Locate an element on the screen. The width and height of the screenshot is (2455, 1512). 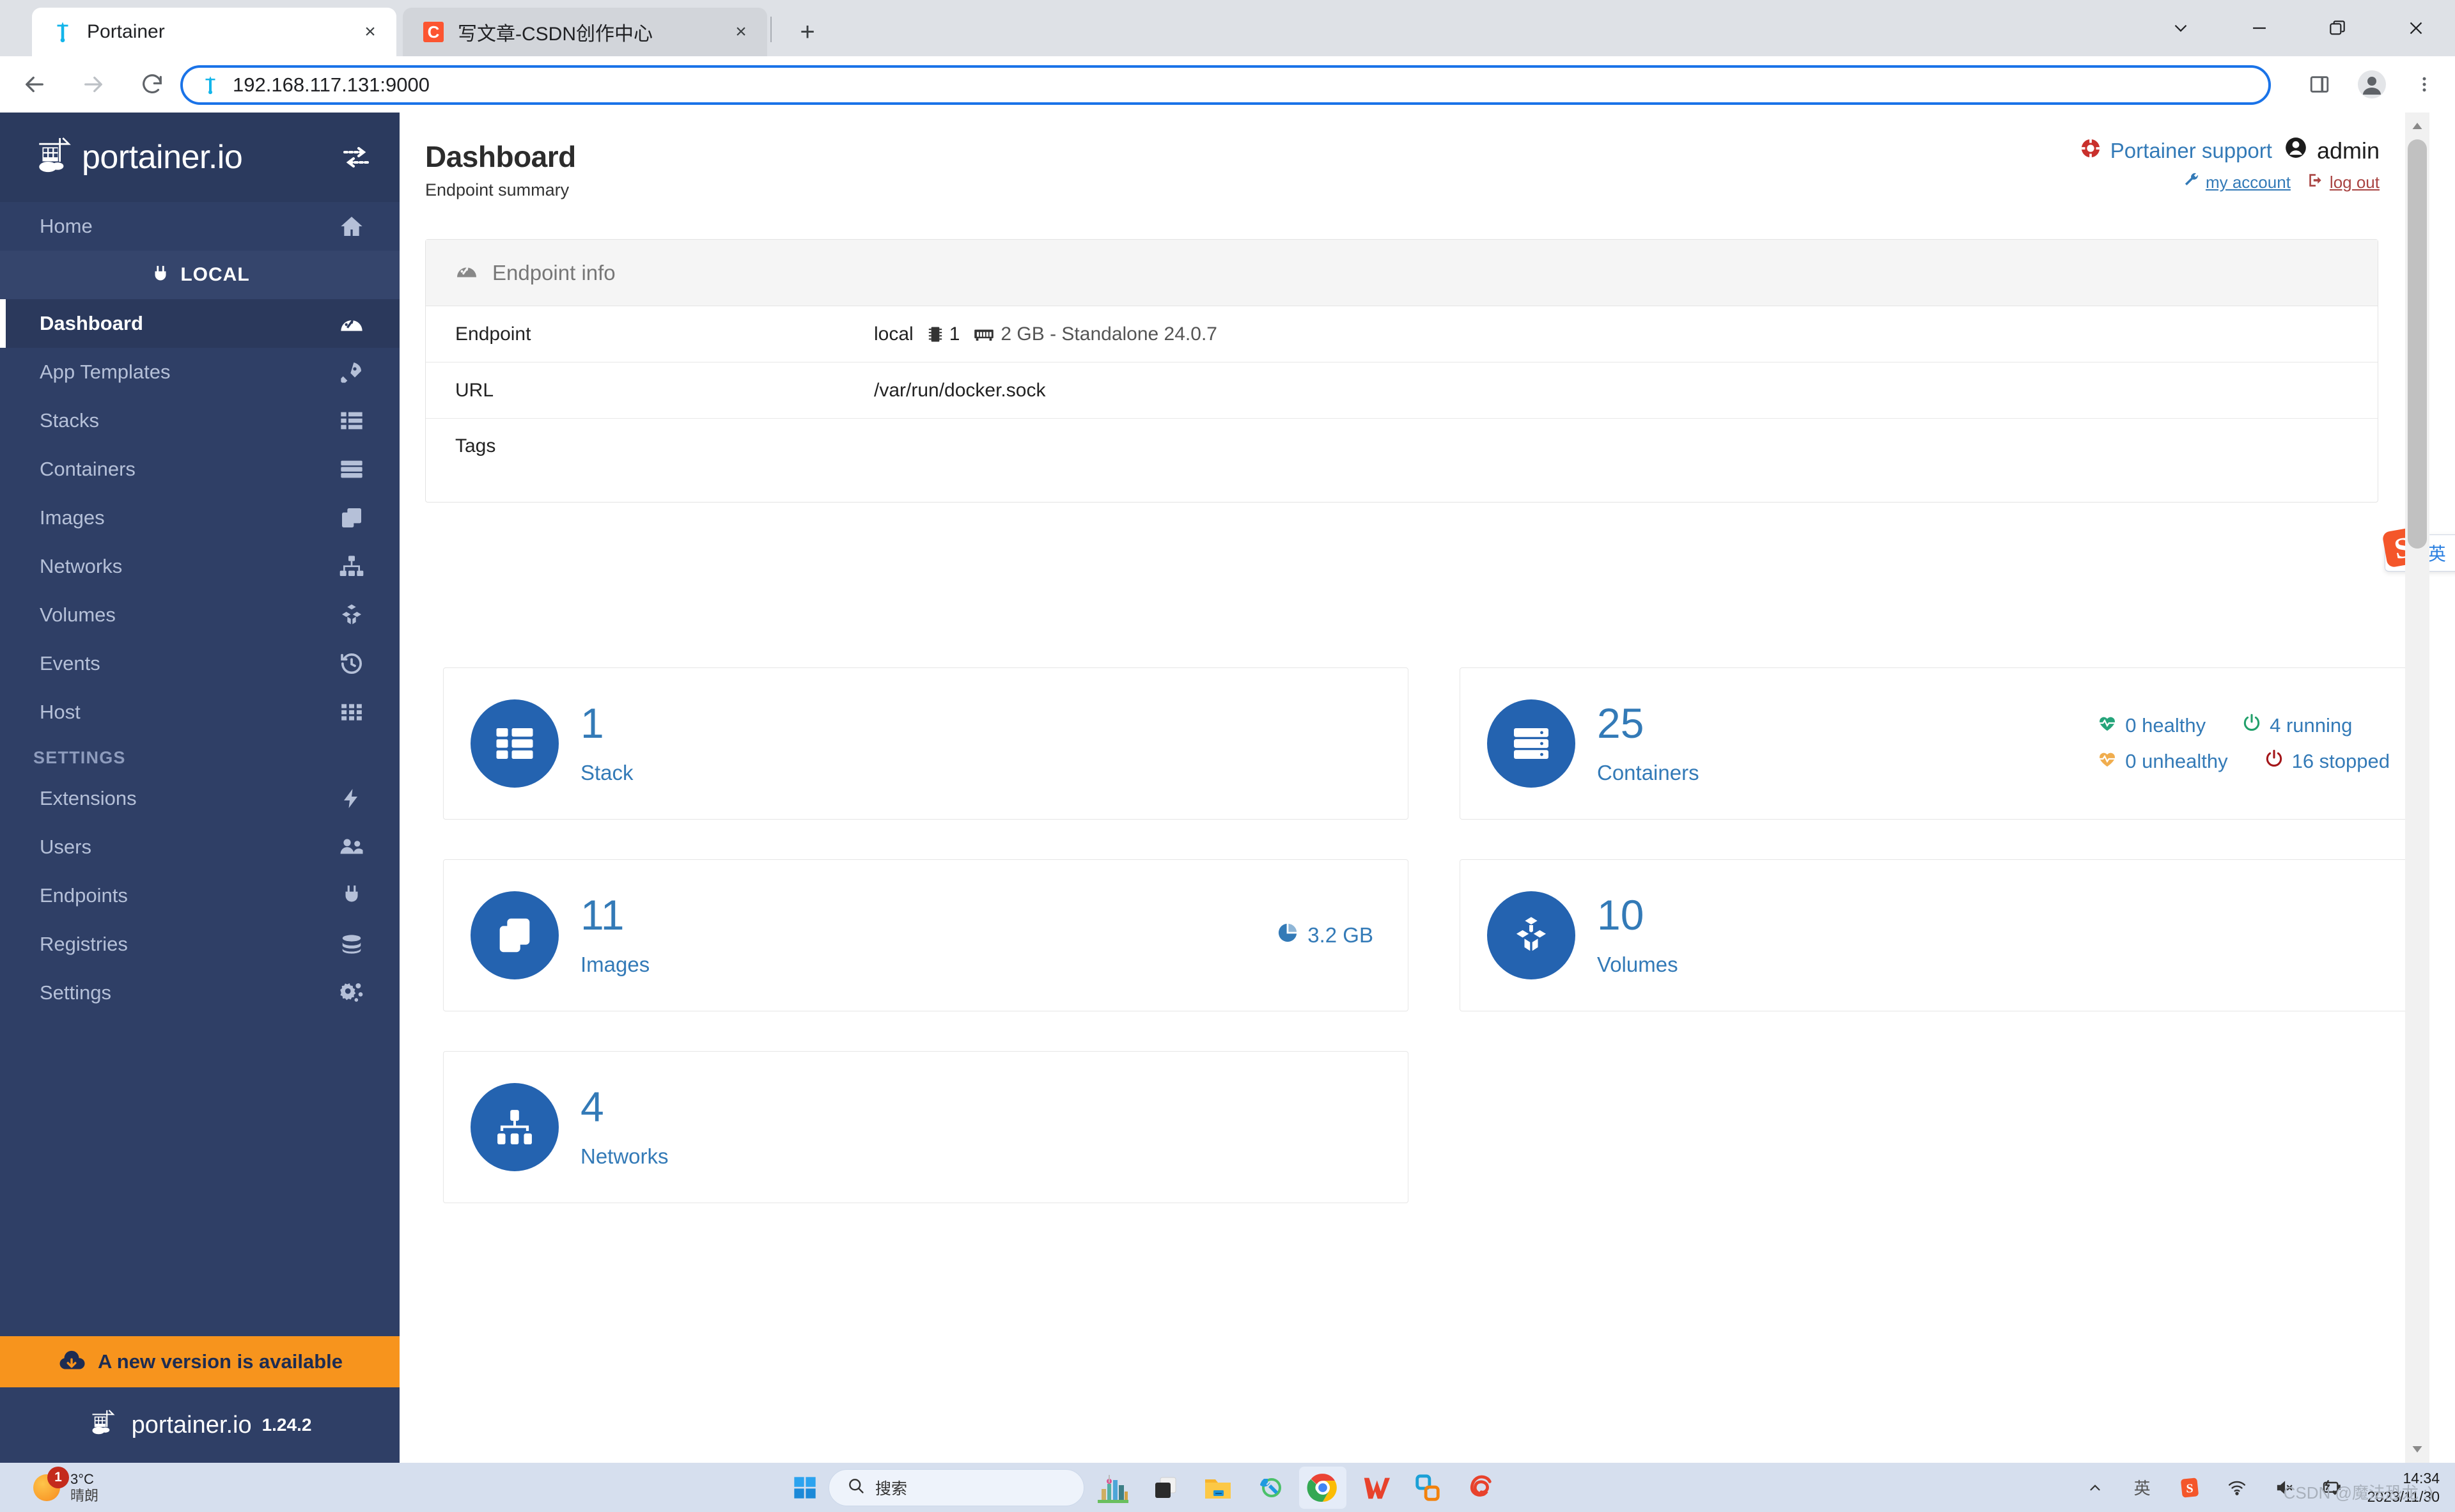
cpu-count: 1 is located at coordinates (954, 334).